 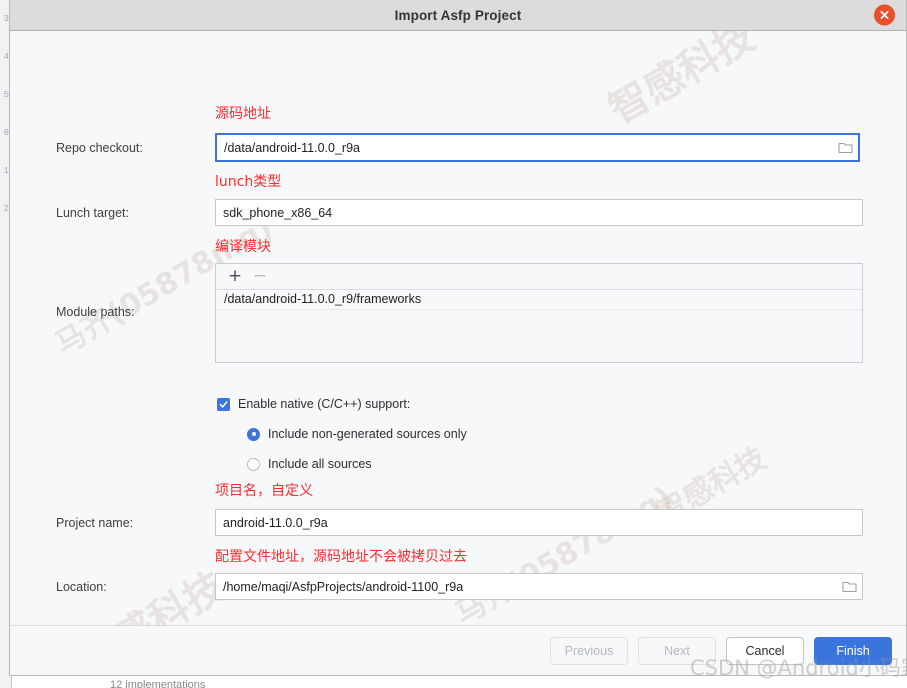 What do you see at coordinates (343, 586) in the screenshot?
I see `location-value: /home/maqi/AsfpProjects/android-1100_r9a` at bounding box center [343, 586].